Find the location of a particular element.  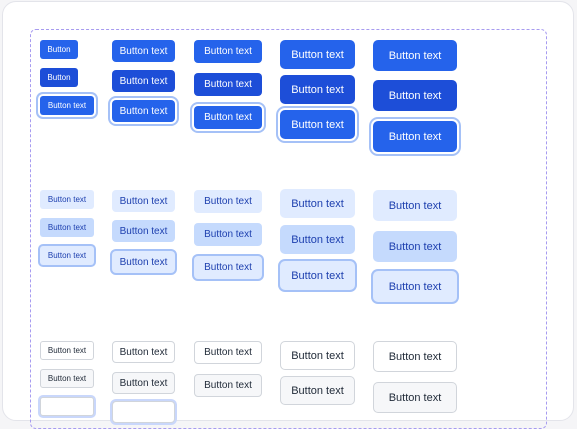

tertiary-md-hover-button: Button text is located at coordinates (228, 385).